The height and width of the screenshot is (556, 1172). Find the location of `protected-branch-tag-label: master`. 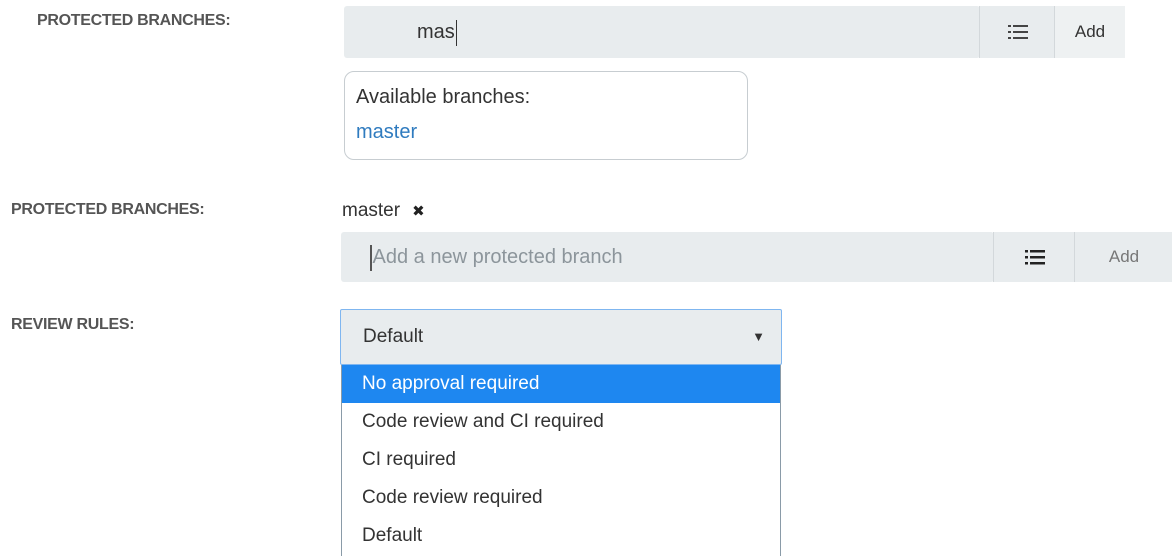

protected-branch-tag-label: master is located at coordinates (371, 210).